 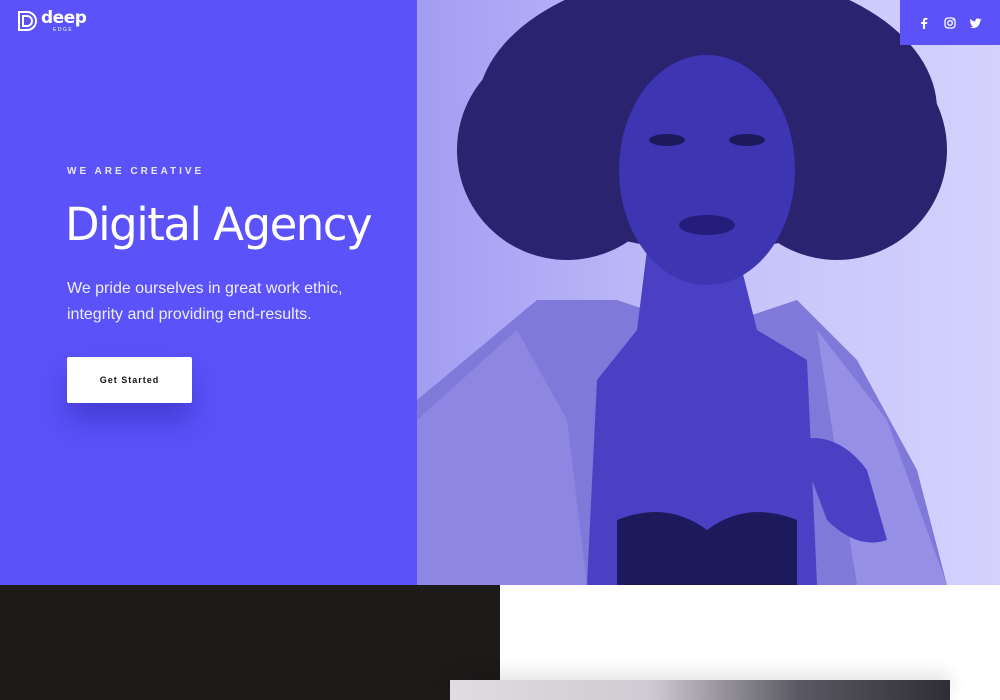 What do you see at coordinates (136, 171) in the screenshot?
I see `hero-eyebrow: WE ARE CREATIVE` at bounding box center [136, 171].